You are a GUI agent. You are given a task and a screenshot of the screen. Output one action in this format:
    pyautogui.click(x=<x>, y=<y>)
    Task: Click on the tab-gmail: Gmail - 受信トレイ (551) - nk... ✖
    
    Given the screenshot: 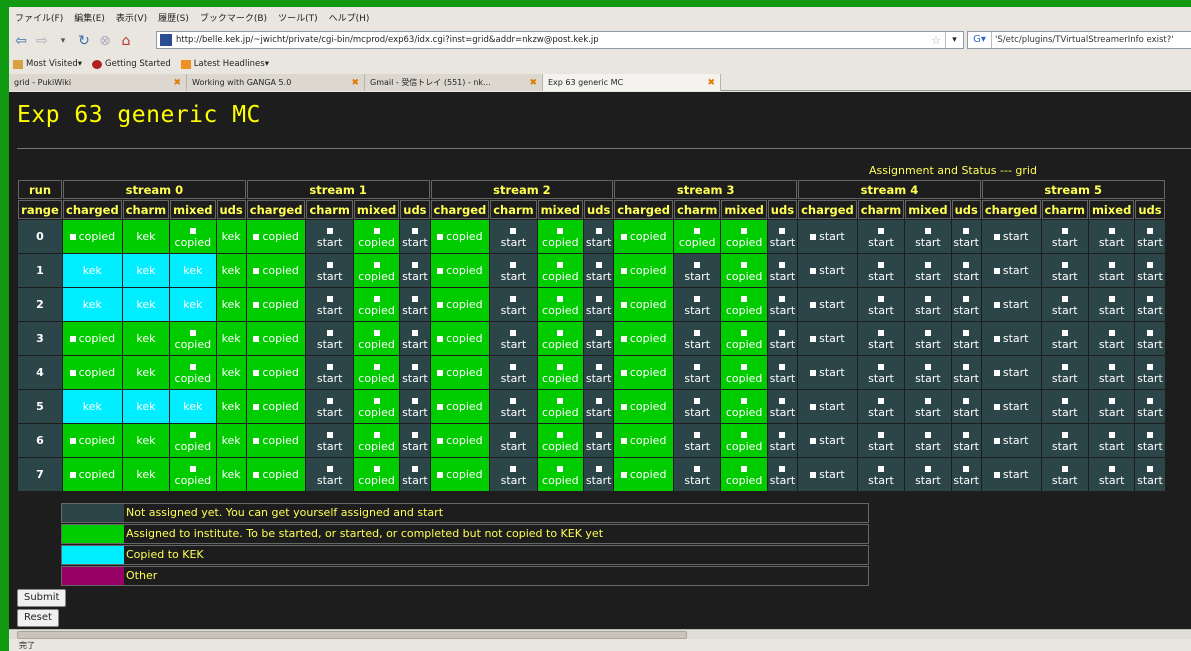 What is the action you would take?
    pyautogui.click(x=454, y=82)
    